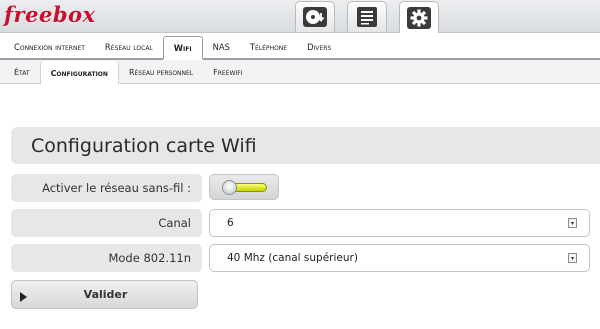  Describe the element at coordinates (227, 72) in the screenshot. I see `subtab-freewifi: Freewifi` at that location.